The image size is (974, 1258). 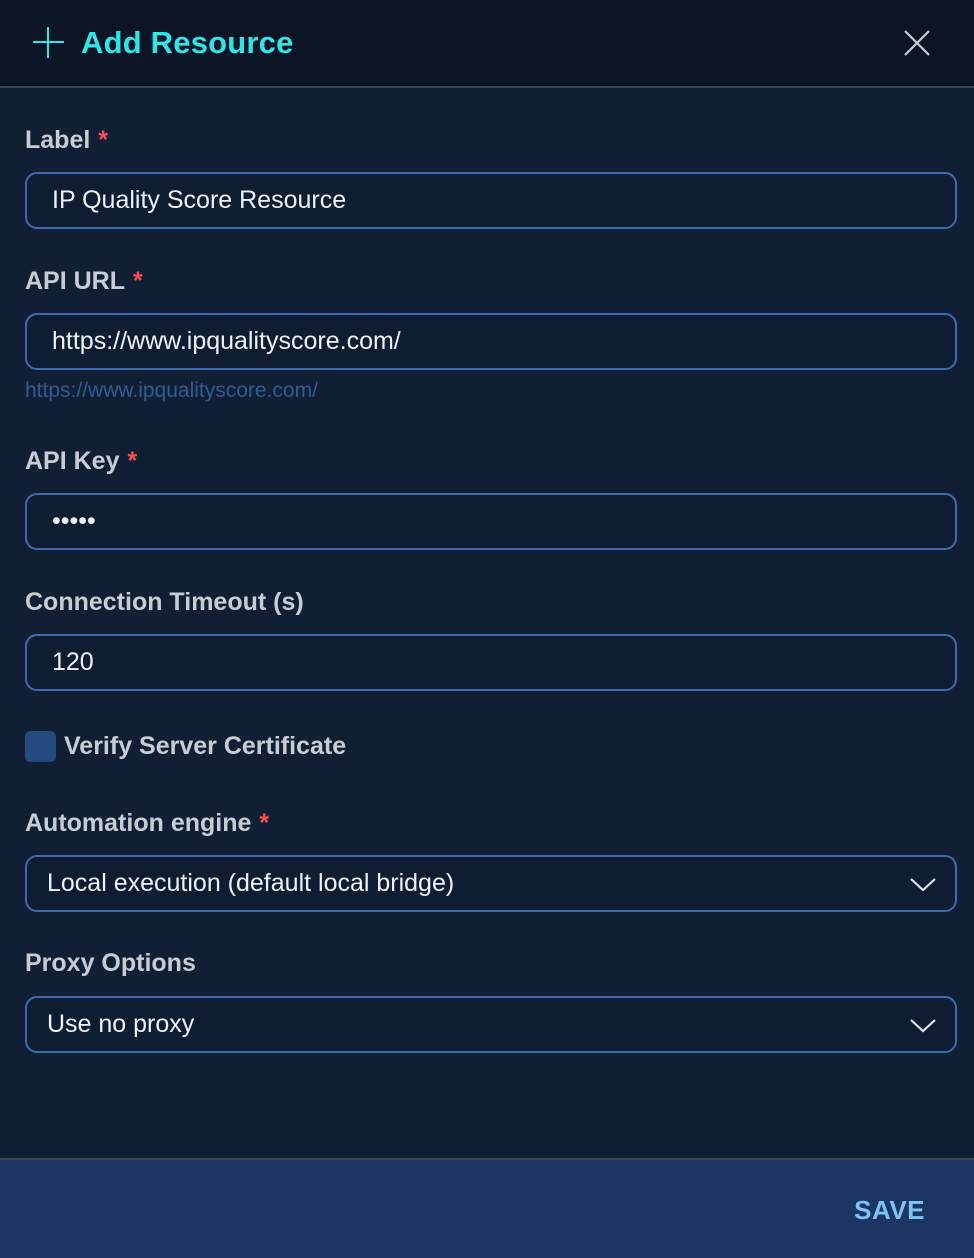 I want to click on timeout-field-label: Connection Timeout (s), so click(x=164, y=602).